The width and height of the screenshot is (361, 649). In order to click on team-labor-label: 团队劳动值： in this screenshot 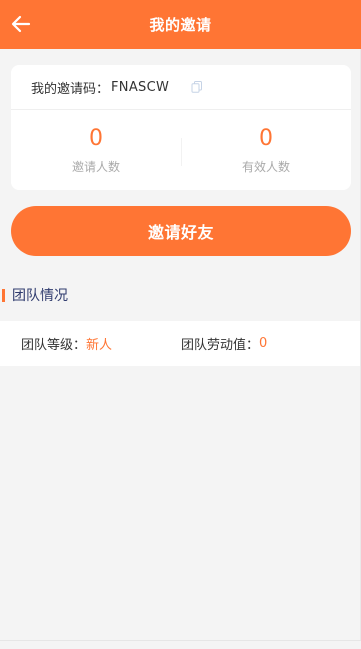, I will do `click(220, 345)`.